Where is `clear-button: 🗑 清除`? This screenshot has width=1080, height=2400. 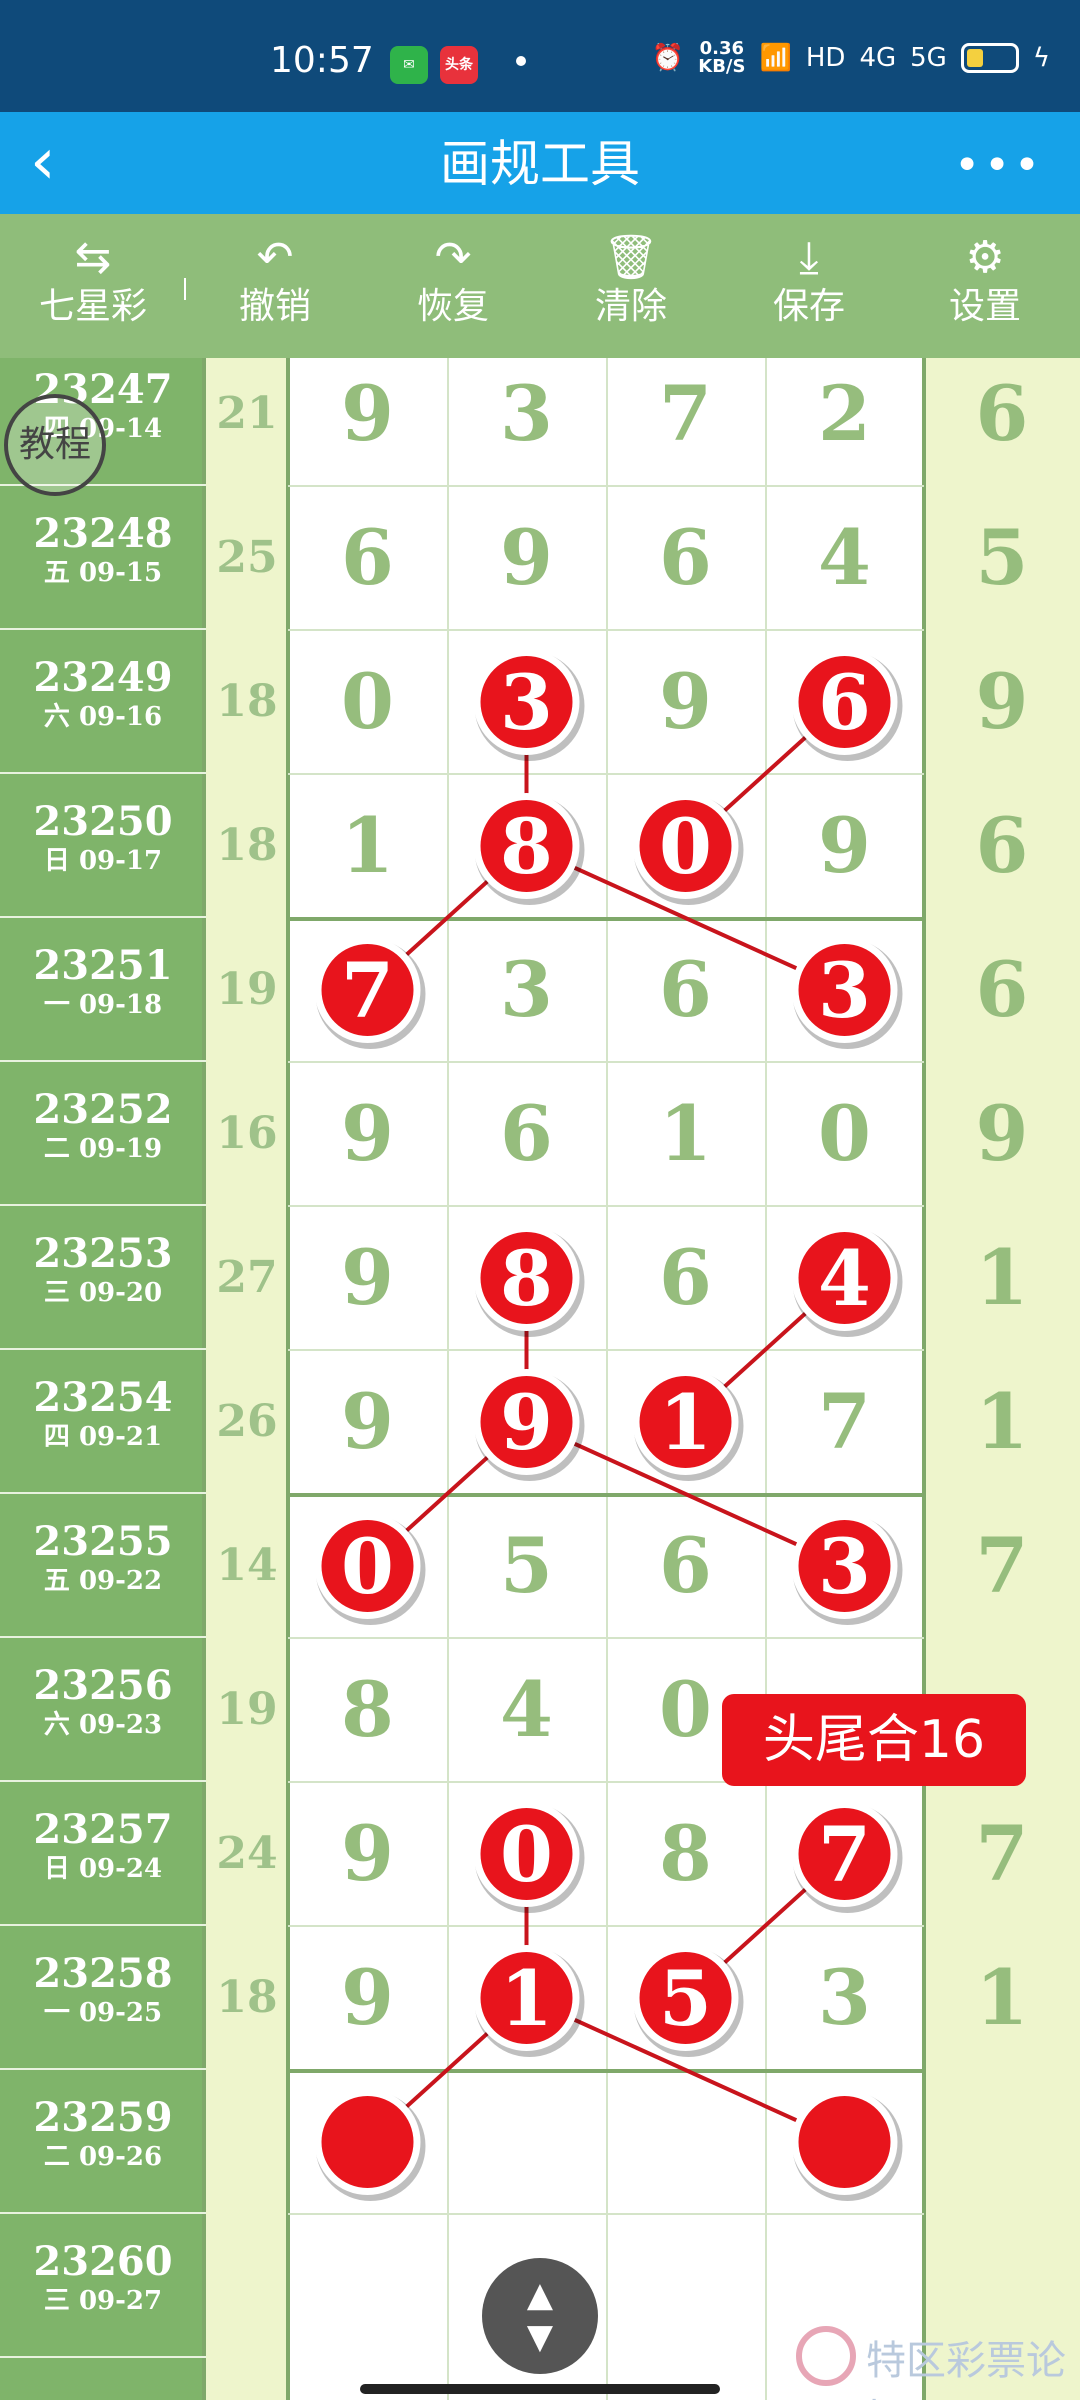
clear-button: 🗑 清除 is located at coordinates (631, 279).